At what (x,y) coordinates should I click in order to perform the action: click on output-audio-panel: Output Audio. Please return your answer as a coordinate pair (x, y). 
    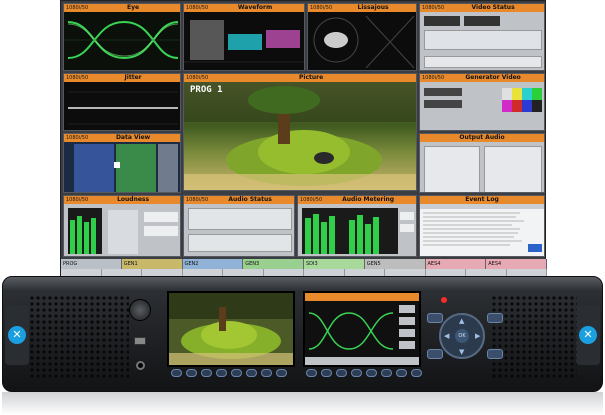
    Looking at the image, I should click on (482, 163).